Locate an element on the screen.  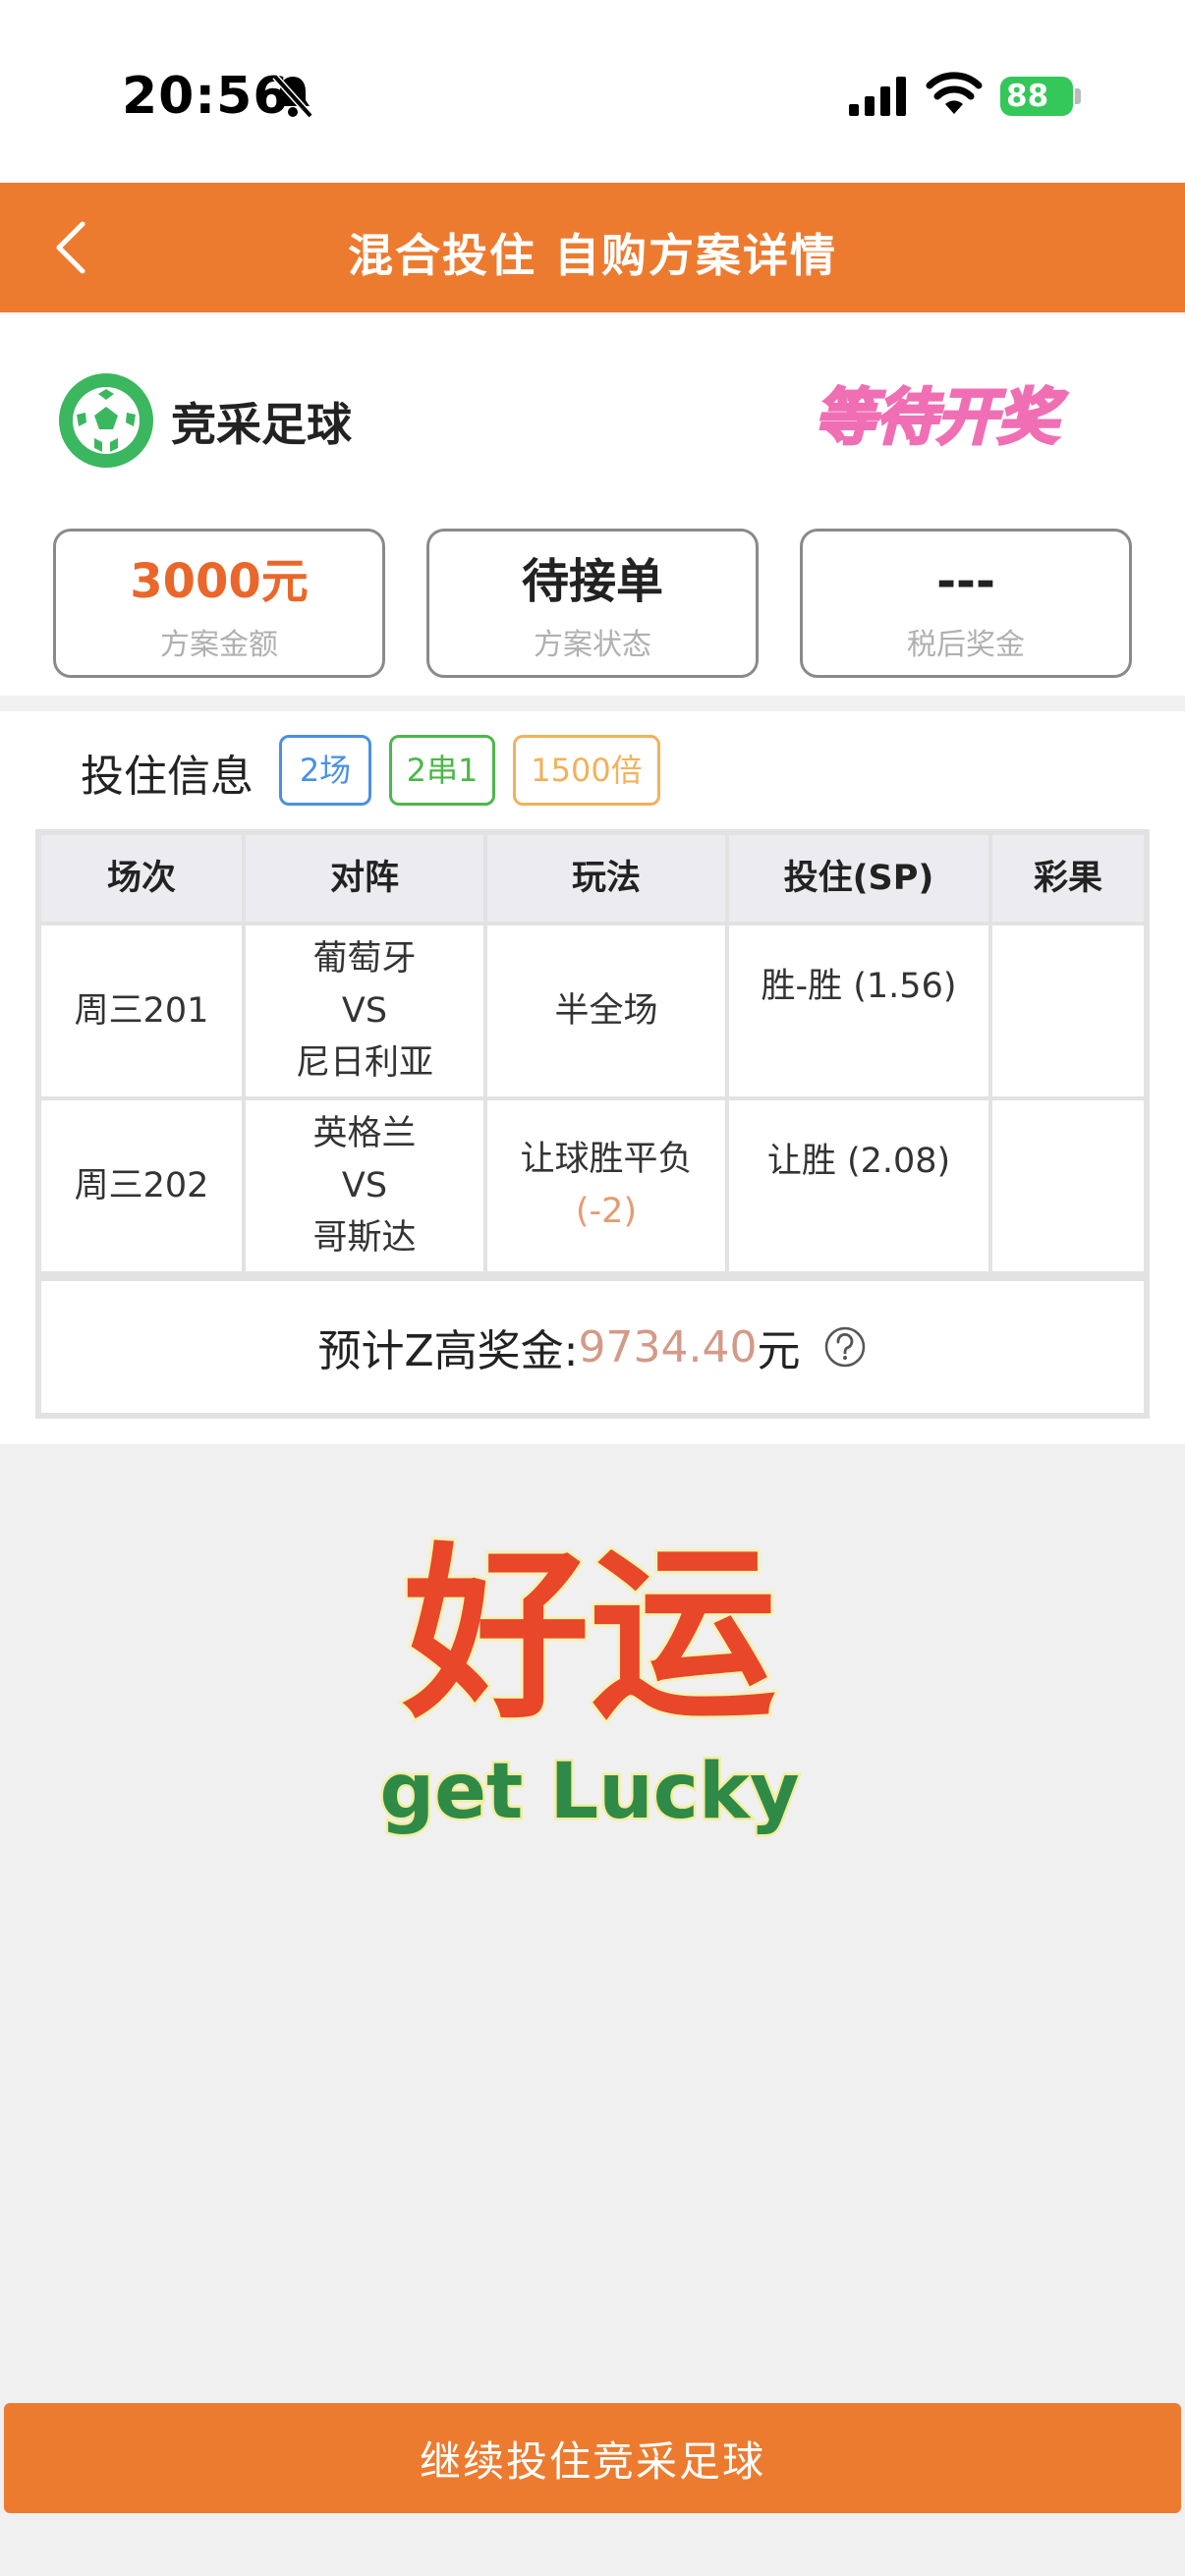
table-row: 周三202 英格兰 VS 哥斯达 让球胜平负 (-2) 让胜 (2.08) is located at coordinates (592, 1185).